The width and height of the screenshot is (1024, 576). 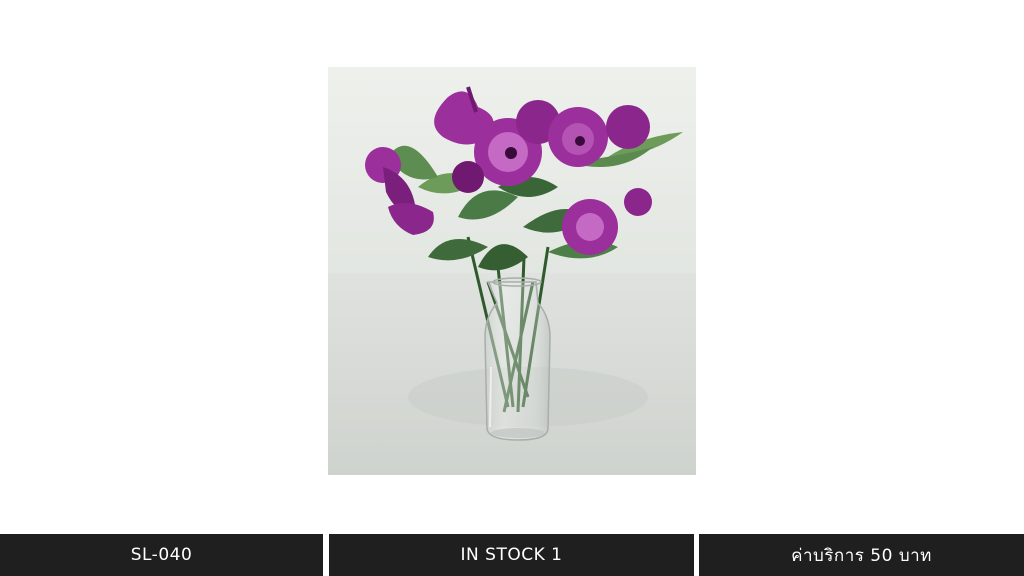 I want to click on stock-status: IN STOCK 1, so click(x=511, y=555).